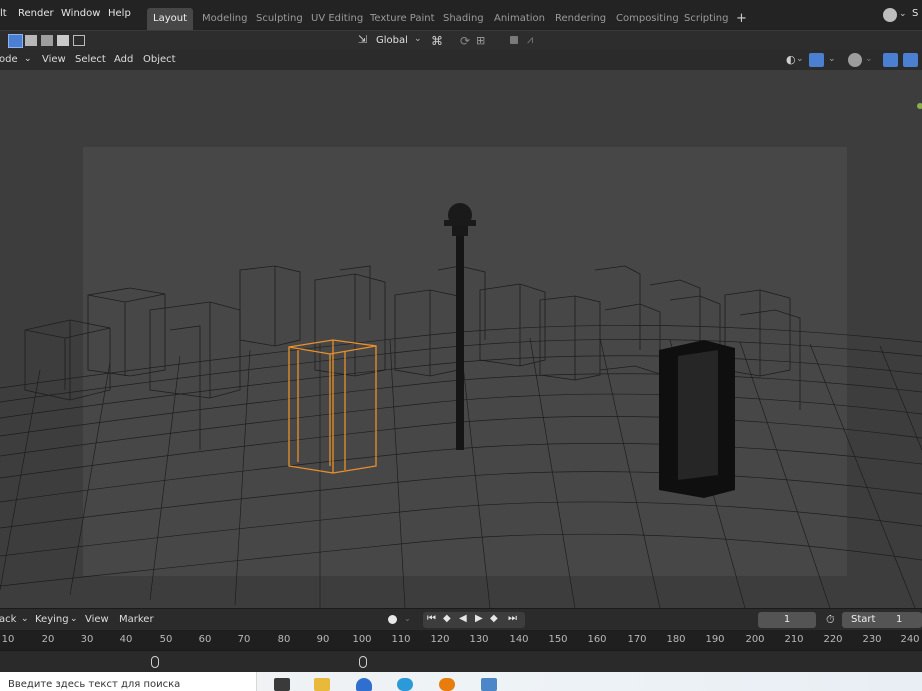 The image size is (922, 691). I want to click on tab-modeling: Modeling, so click(225, 19).